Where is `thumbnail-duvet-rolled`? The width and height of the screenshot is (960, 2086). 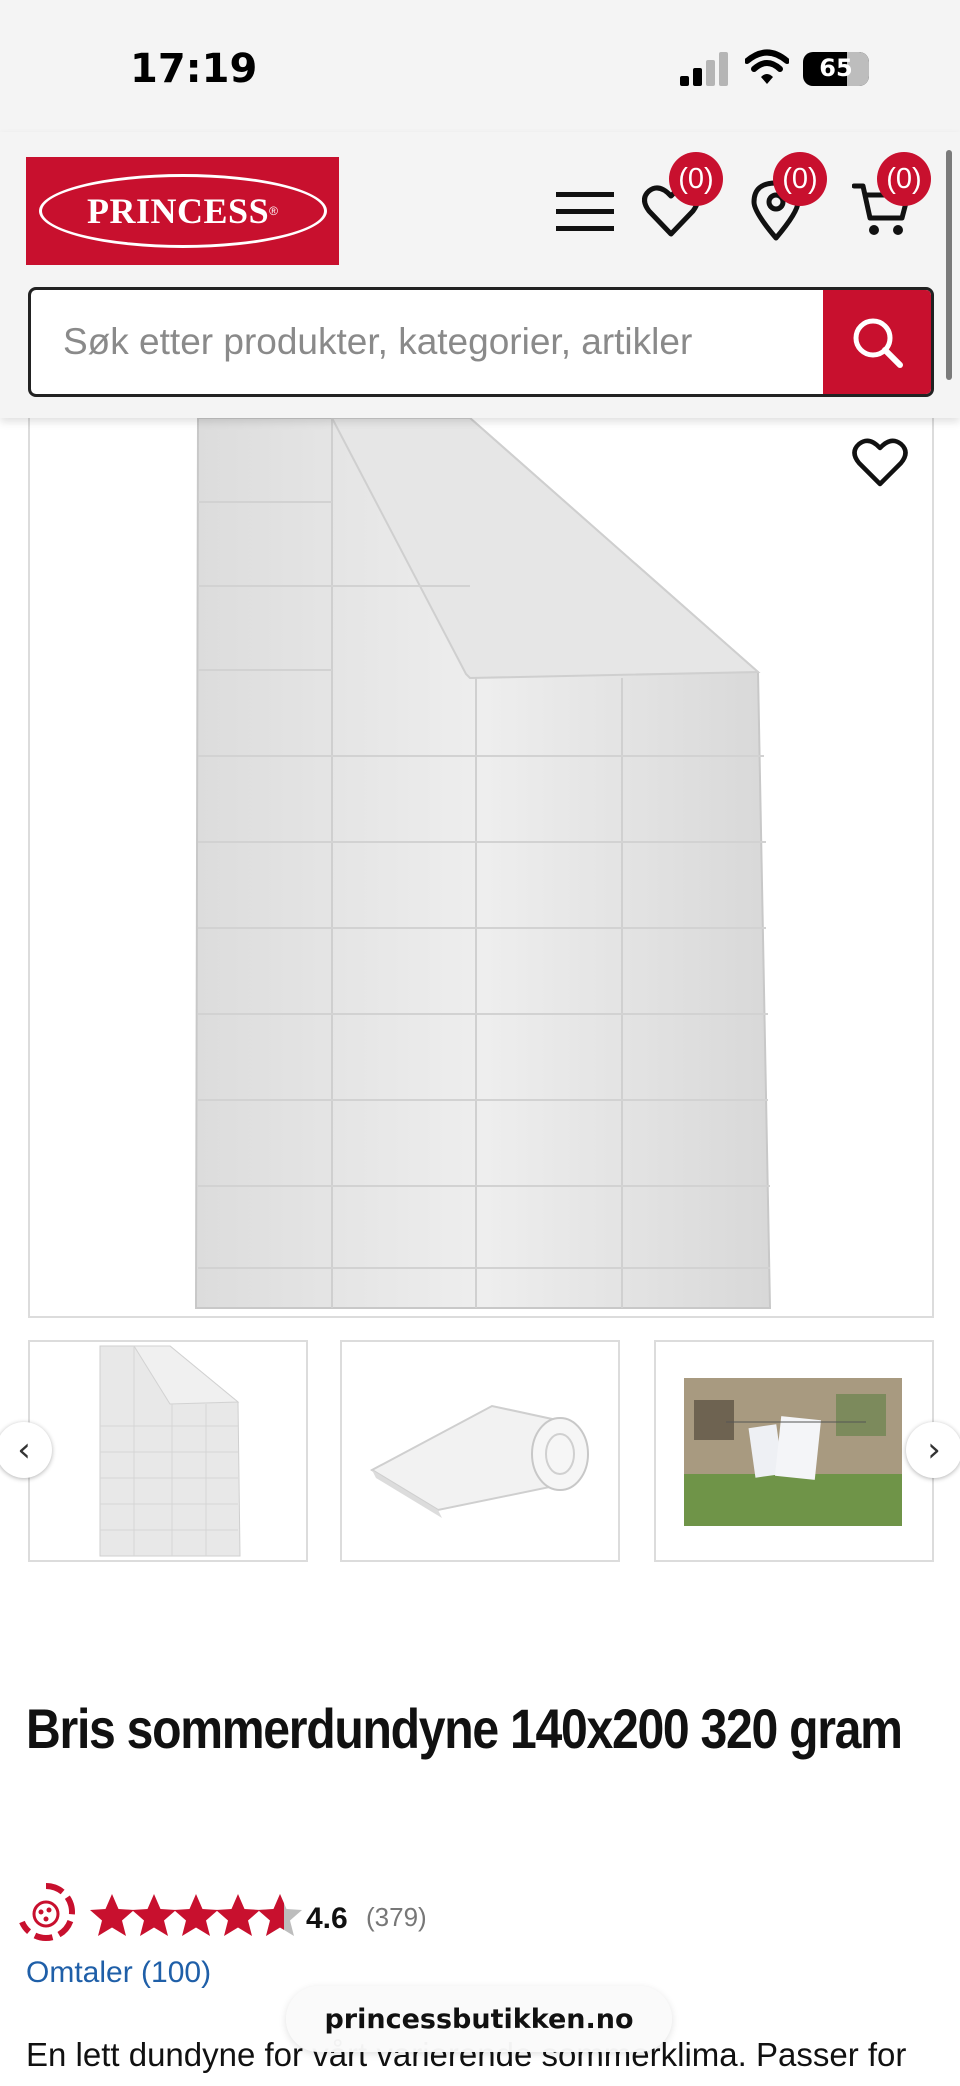
thumbnail-duvet-rolled is located at coordinates (480, 1451).